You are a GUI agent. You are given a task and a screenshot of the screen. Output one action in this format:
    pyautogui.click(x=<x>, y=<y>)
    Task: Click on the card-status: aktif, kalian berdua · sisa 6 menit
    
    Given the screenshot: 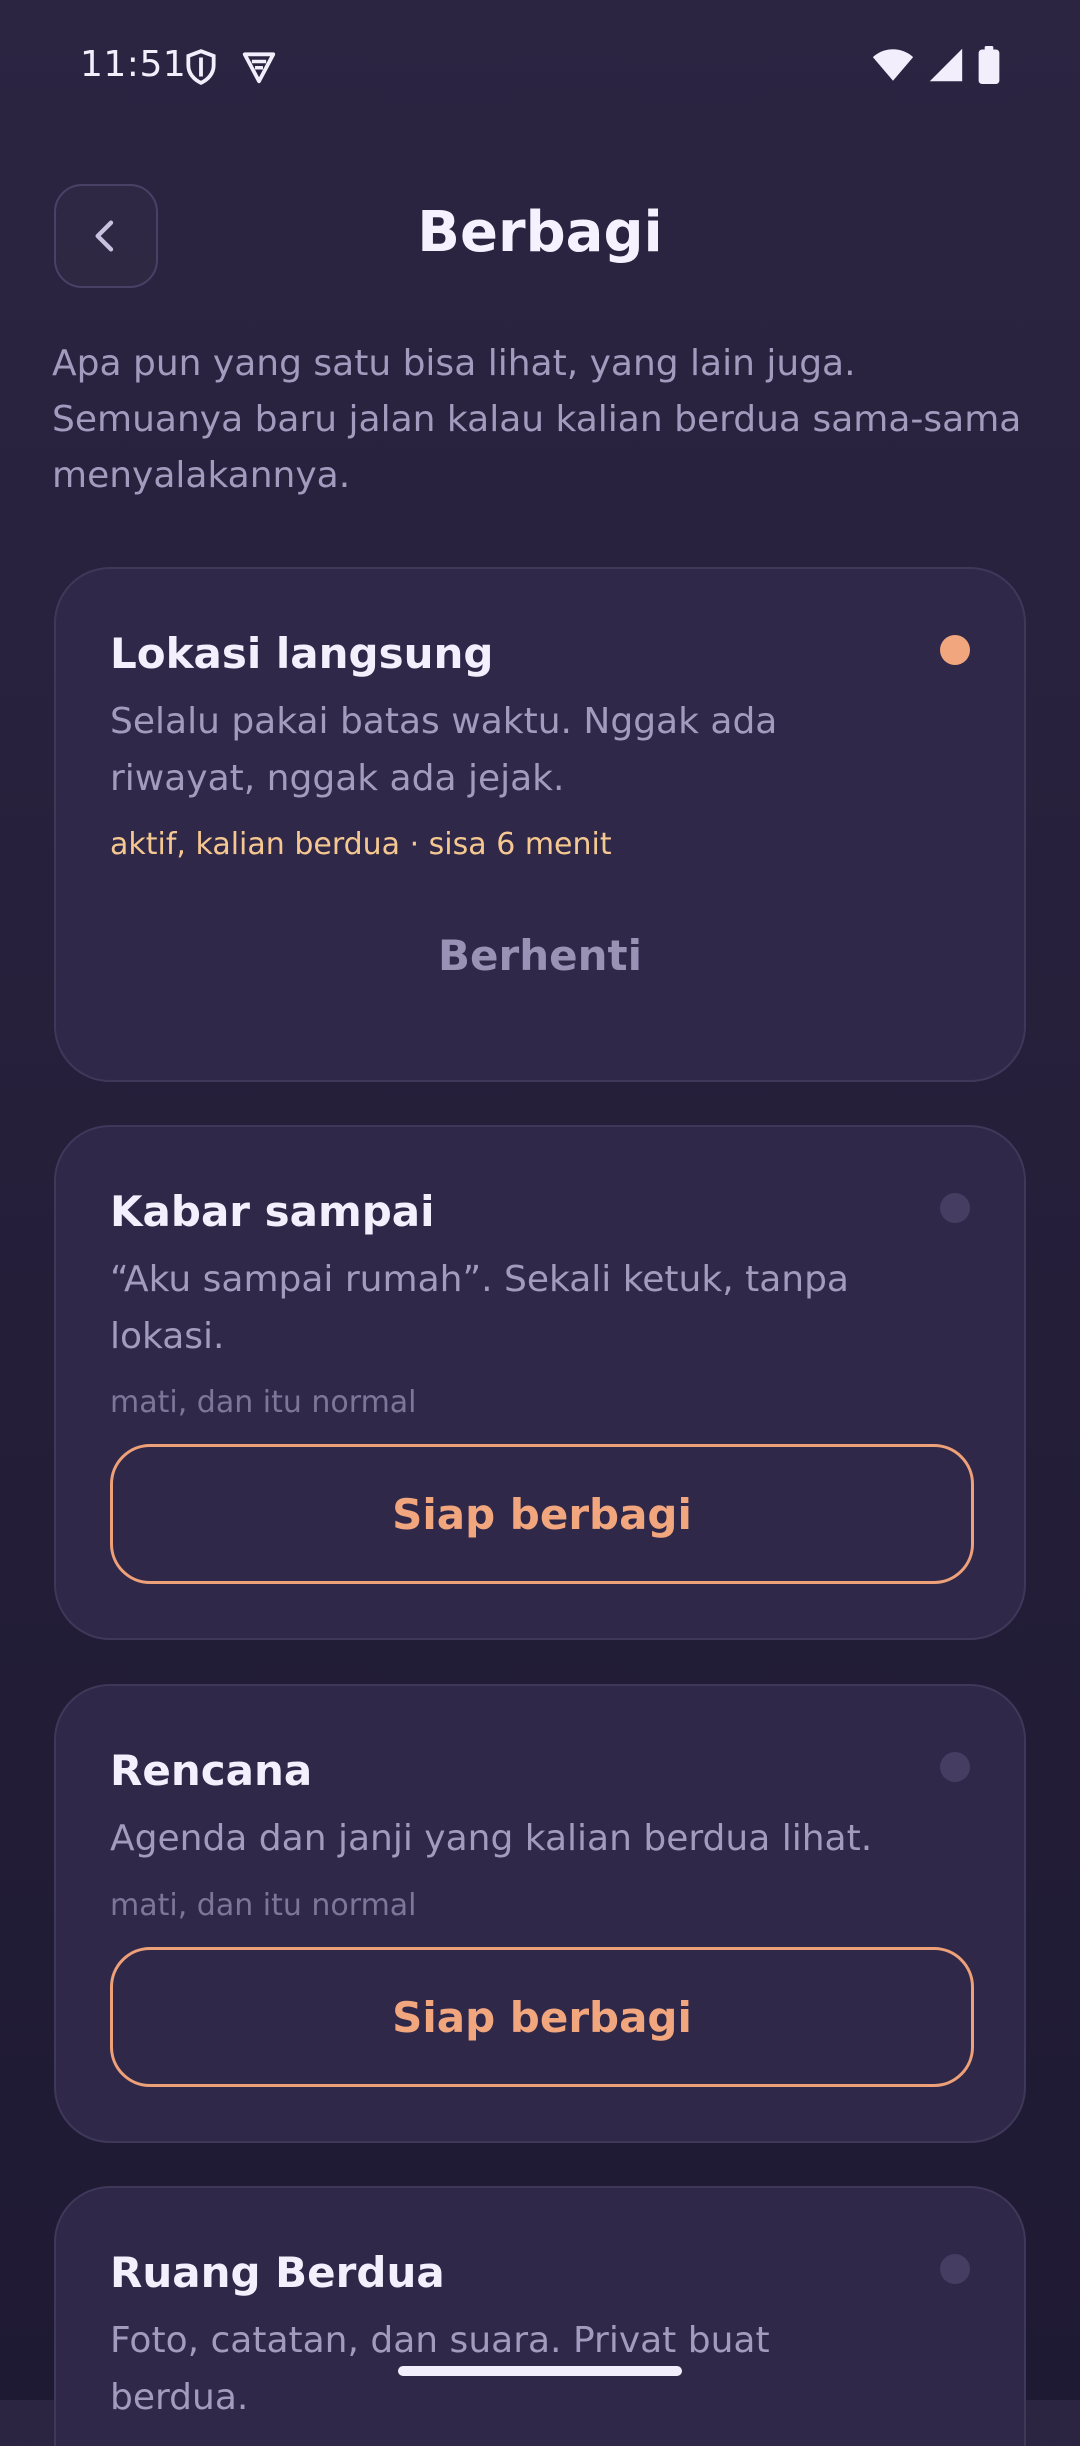 What is the action you would take?
    pyautogui.click(x=361, y=844)
    